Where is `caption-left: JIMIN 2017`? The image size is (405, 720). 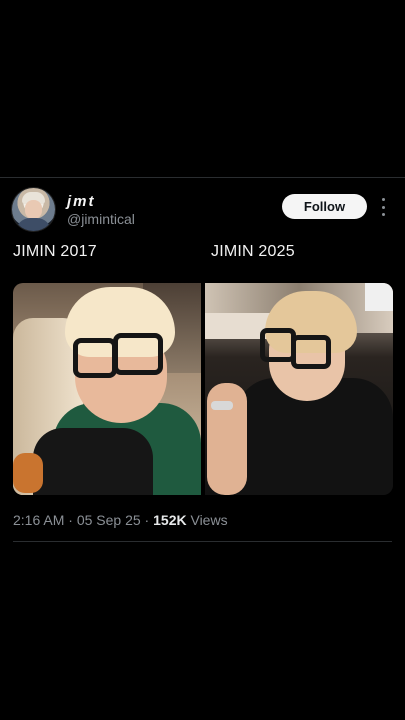 caption-left: JIMIN 2017 is located at coordinates (55, 251).